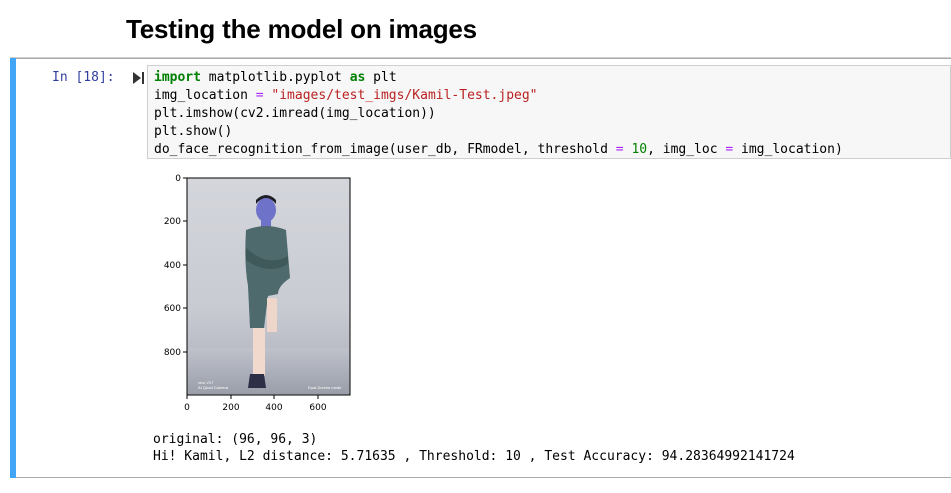 This screenshot has width=951, height=493. I want to click on section-heading: Testing the model on images, so click(301, 29).